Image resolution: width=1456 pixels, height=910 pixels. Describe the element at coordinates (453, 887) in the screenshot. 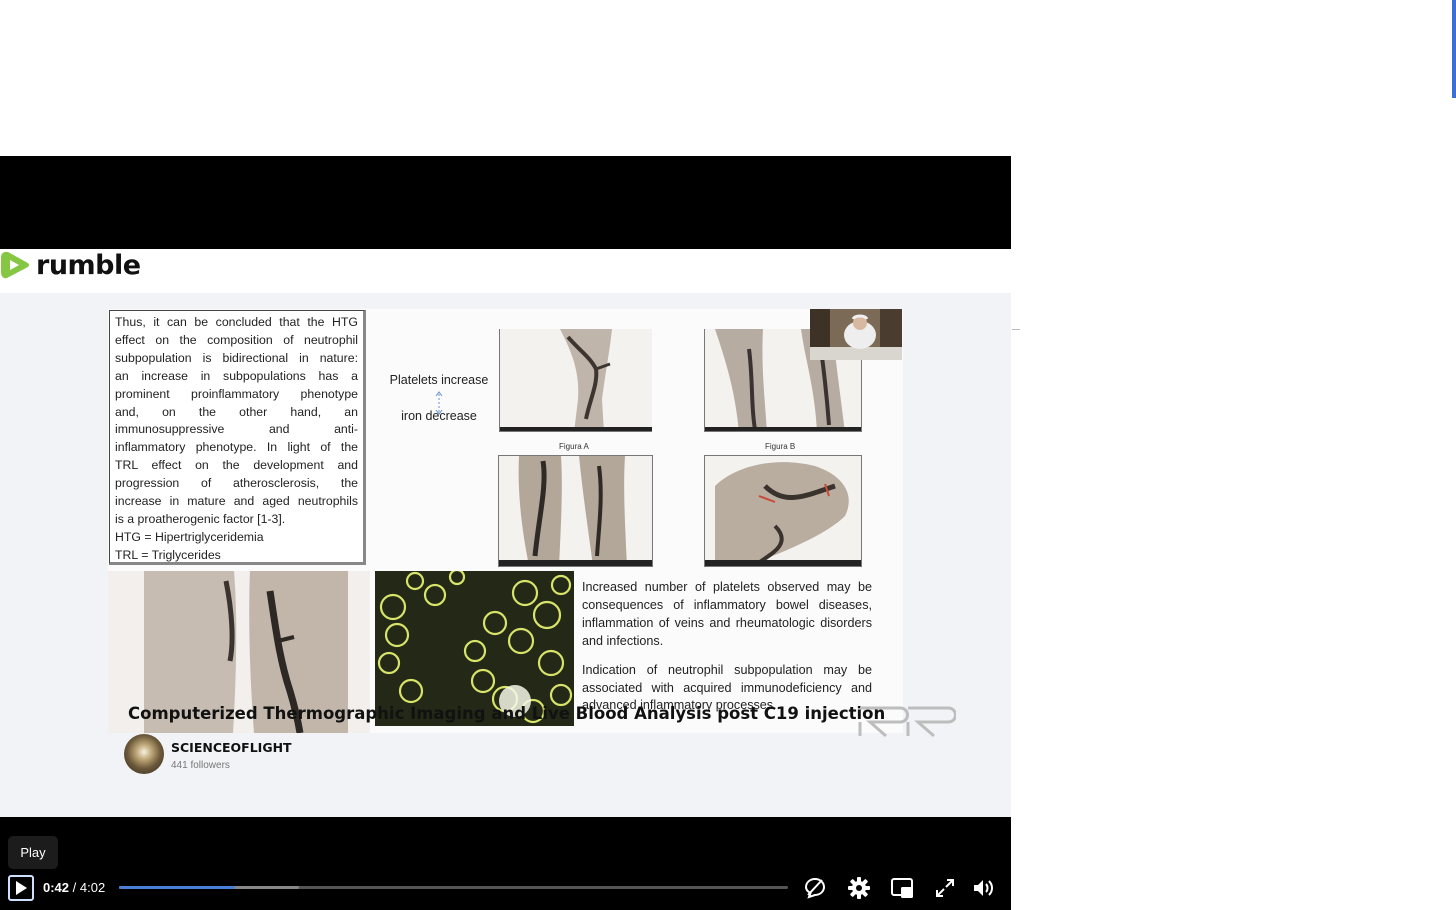

I see `progress-bar` at that location.